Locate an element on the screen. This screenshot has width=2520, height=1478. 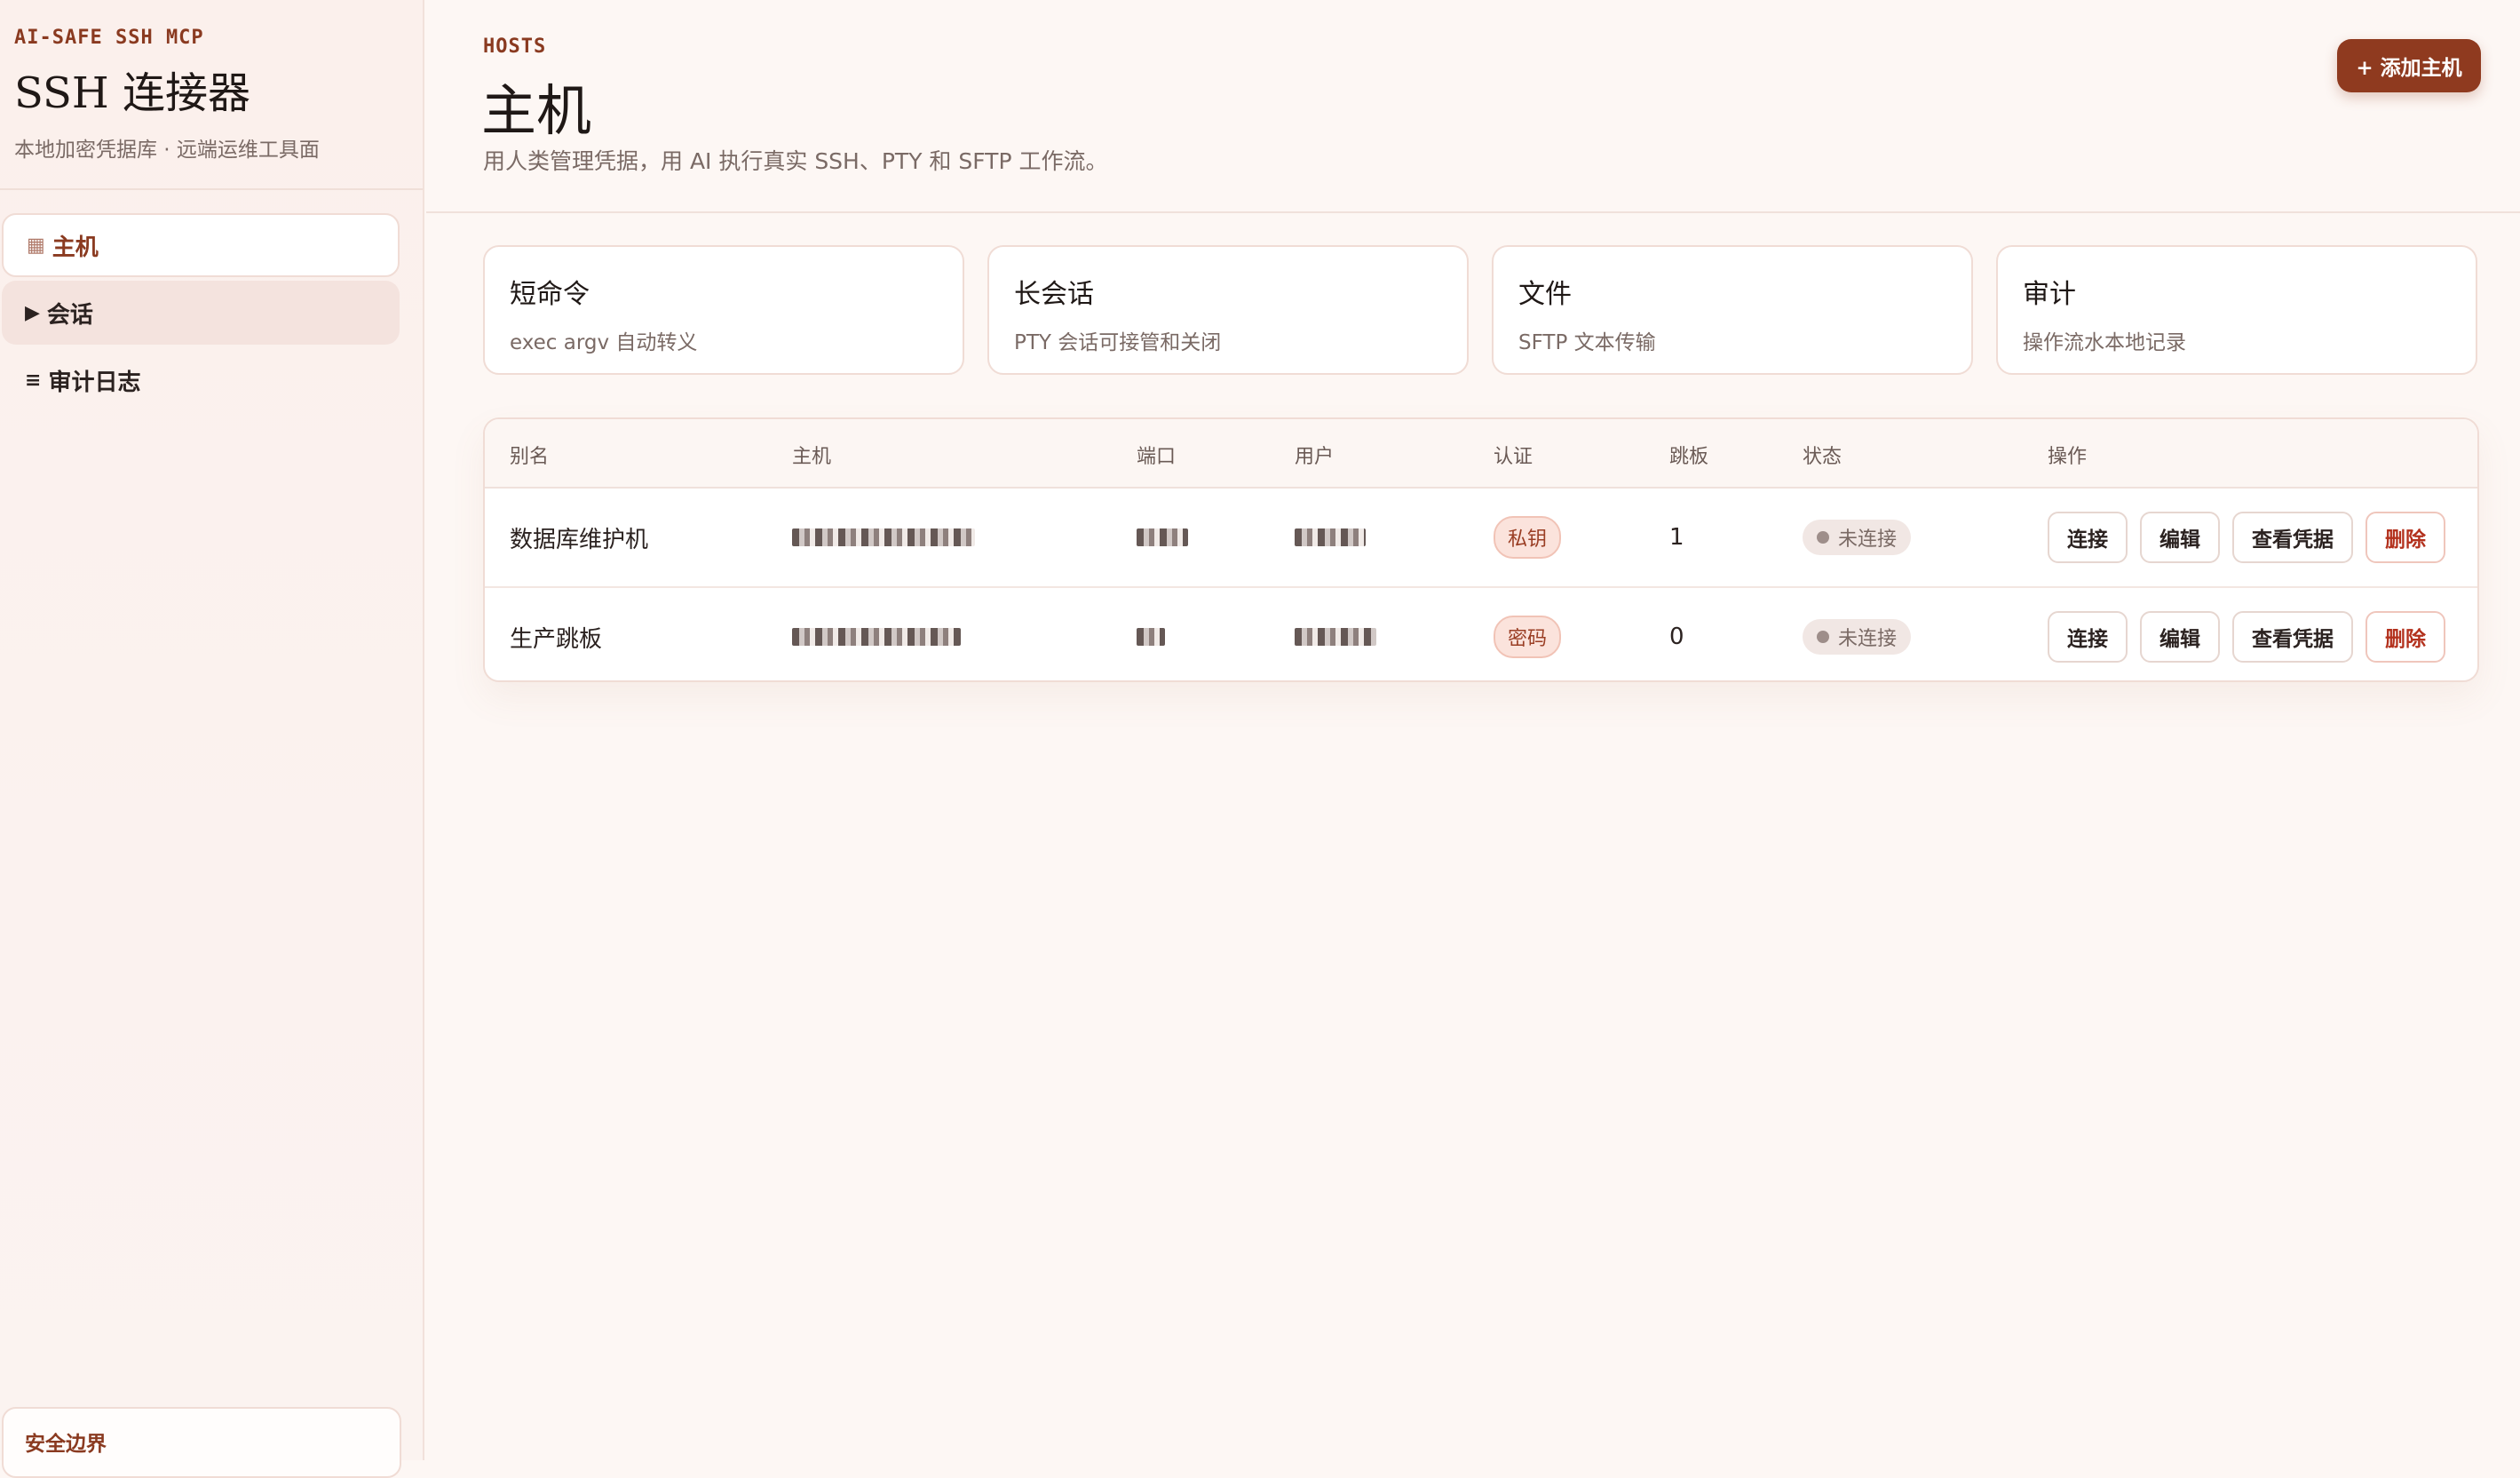
sidebar-nav: ▦ 主机 ▶ 会话 ≡ 审计日志 is located at coordinates (211, 301).